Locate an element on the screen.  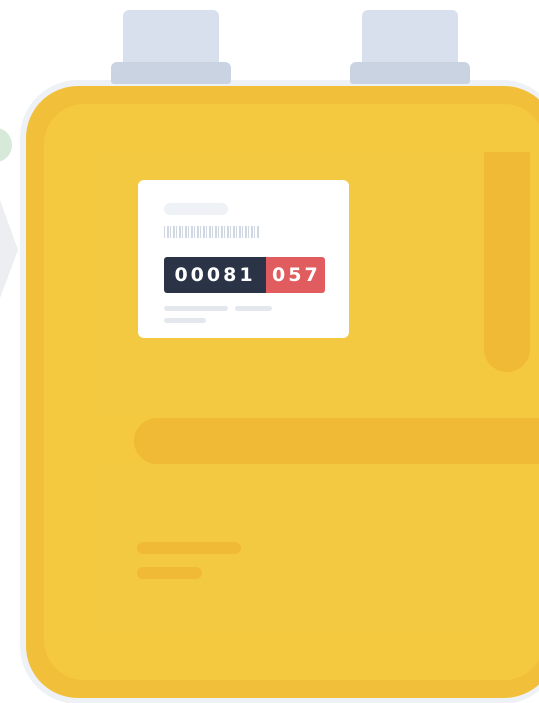
background-green-blob is located at coordinates (6, 145).